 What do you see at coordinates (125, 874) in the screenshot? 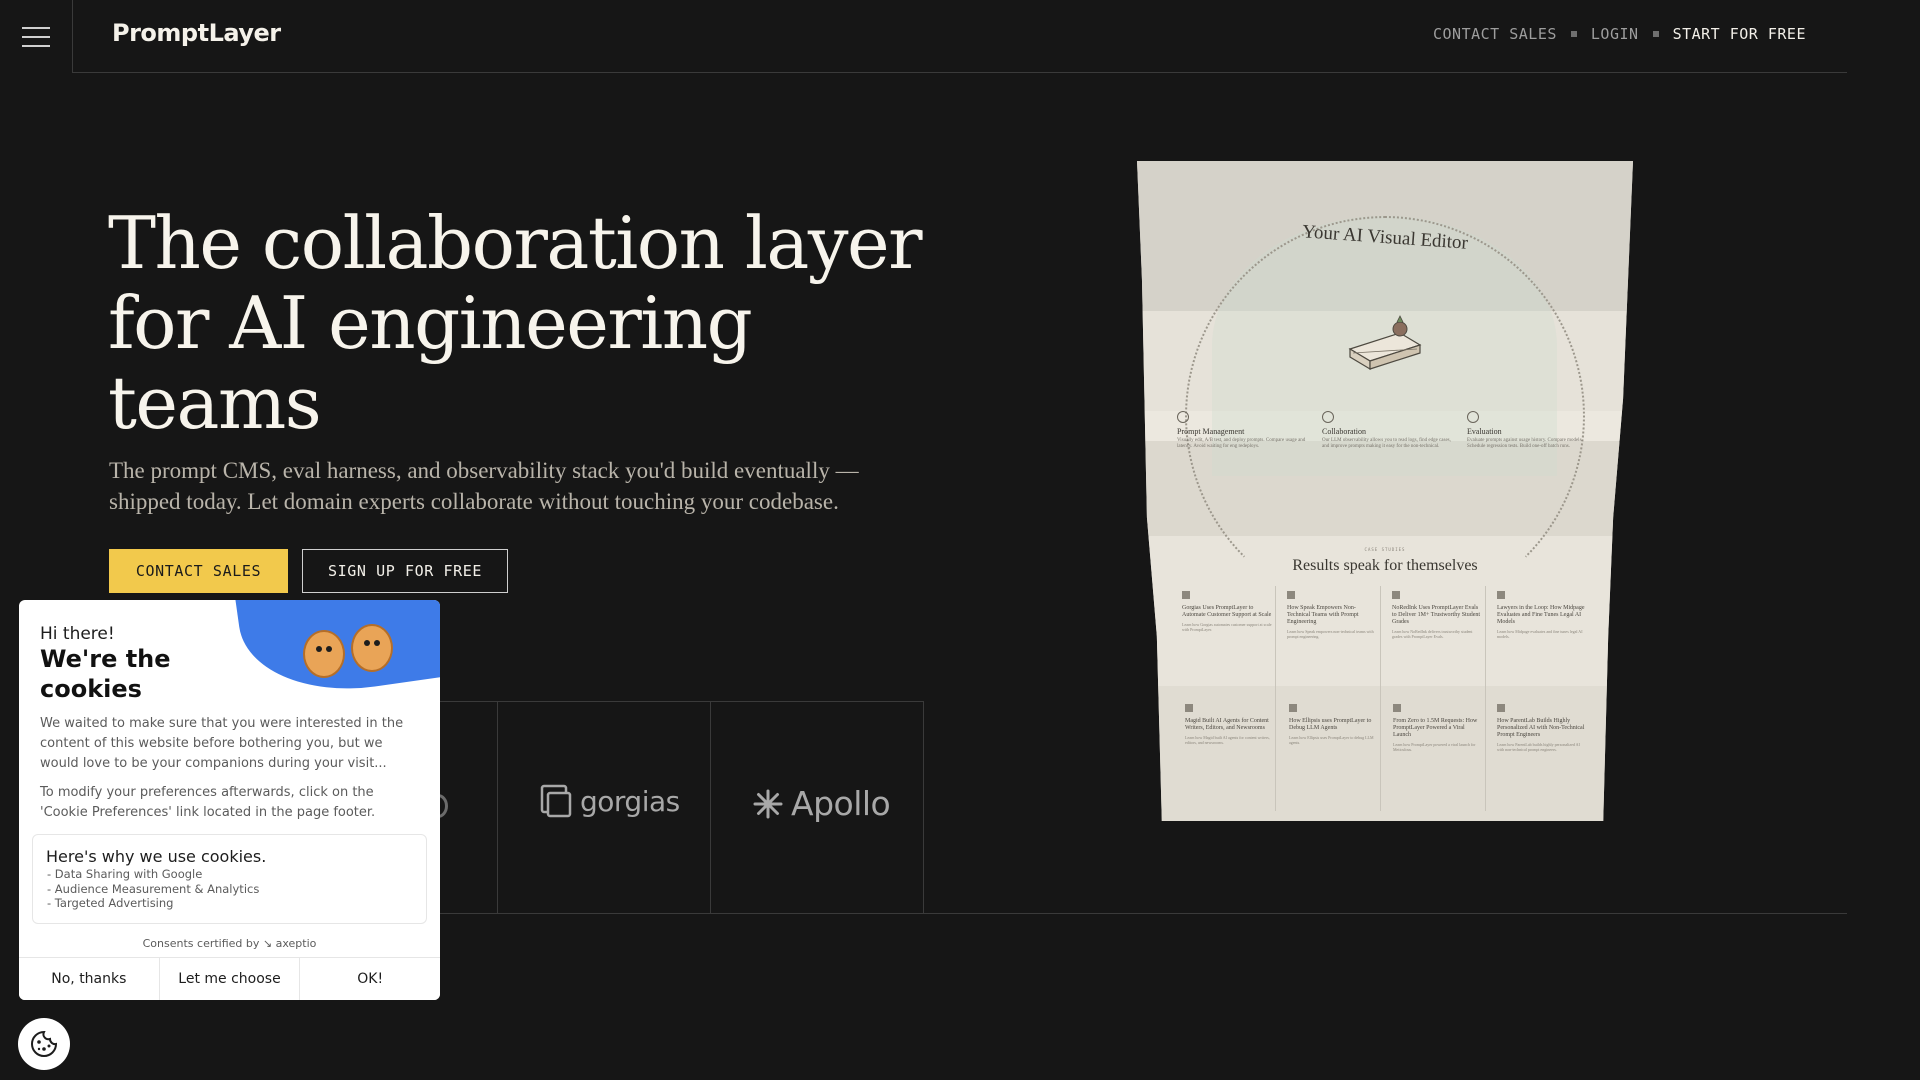
I see `cookie-reason: - Data Sharing with Google` at bounding box center [125, 874].